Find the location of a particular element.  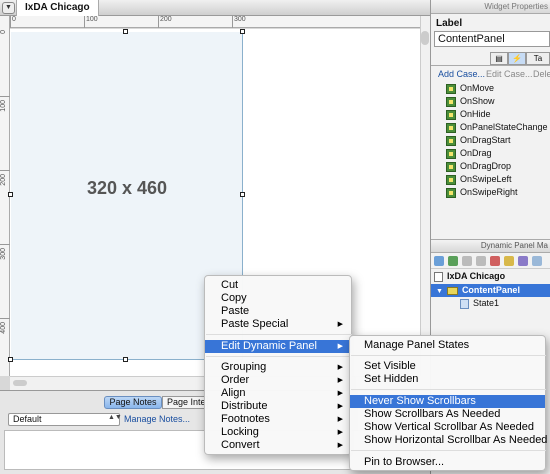

event-item: OnDragStart is located at coordinates (478, 140).